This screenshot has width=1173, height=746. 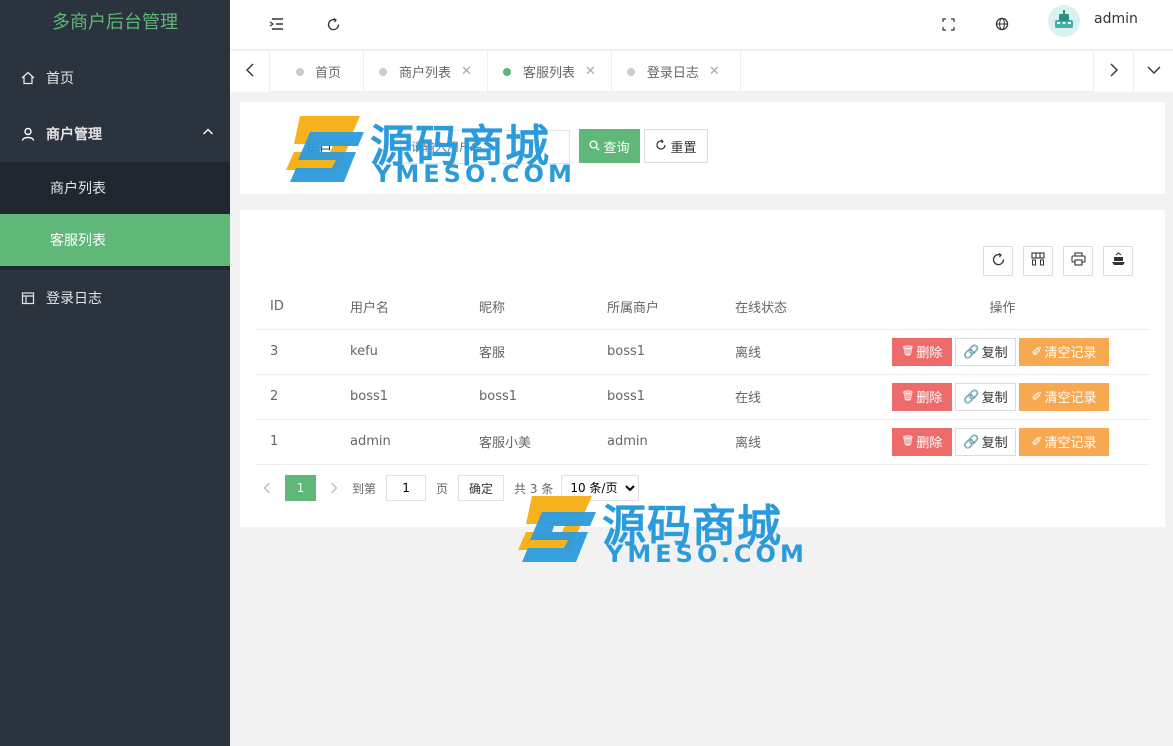 I want to click on clear-label: 清空记录, so click(x=1070, y=397).